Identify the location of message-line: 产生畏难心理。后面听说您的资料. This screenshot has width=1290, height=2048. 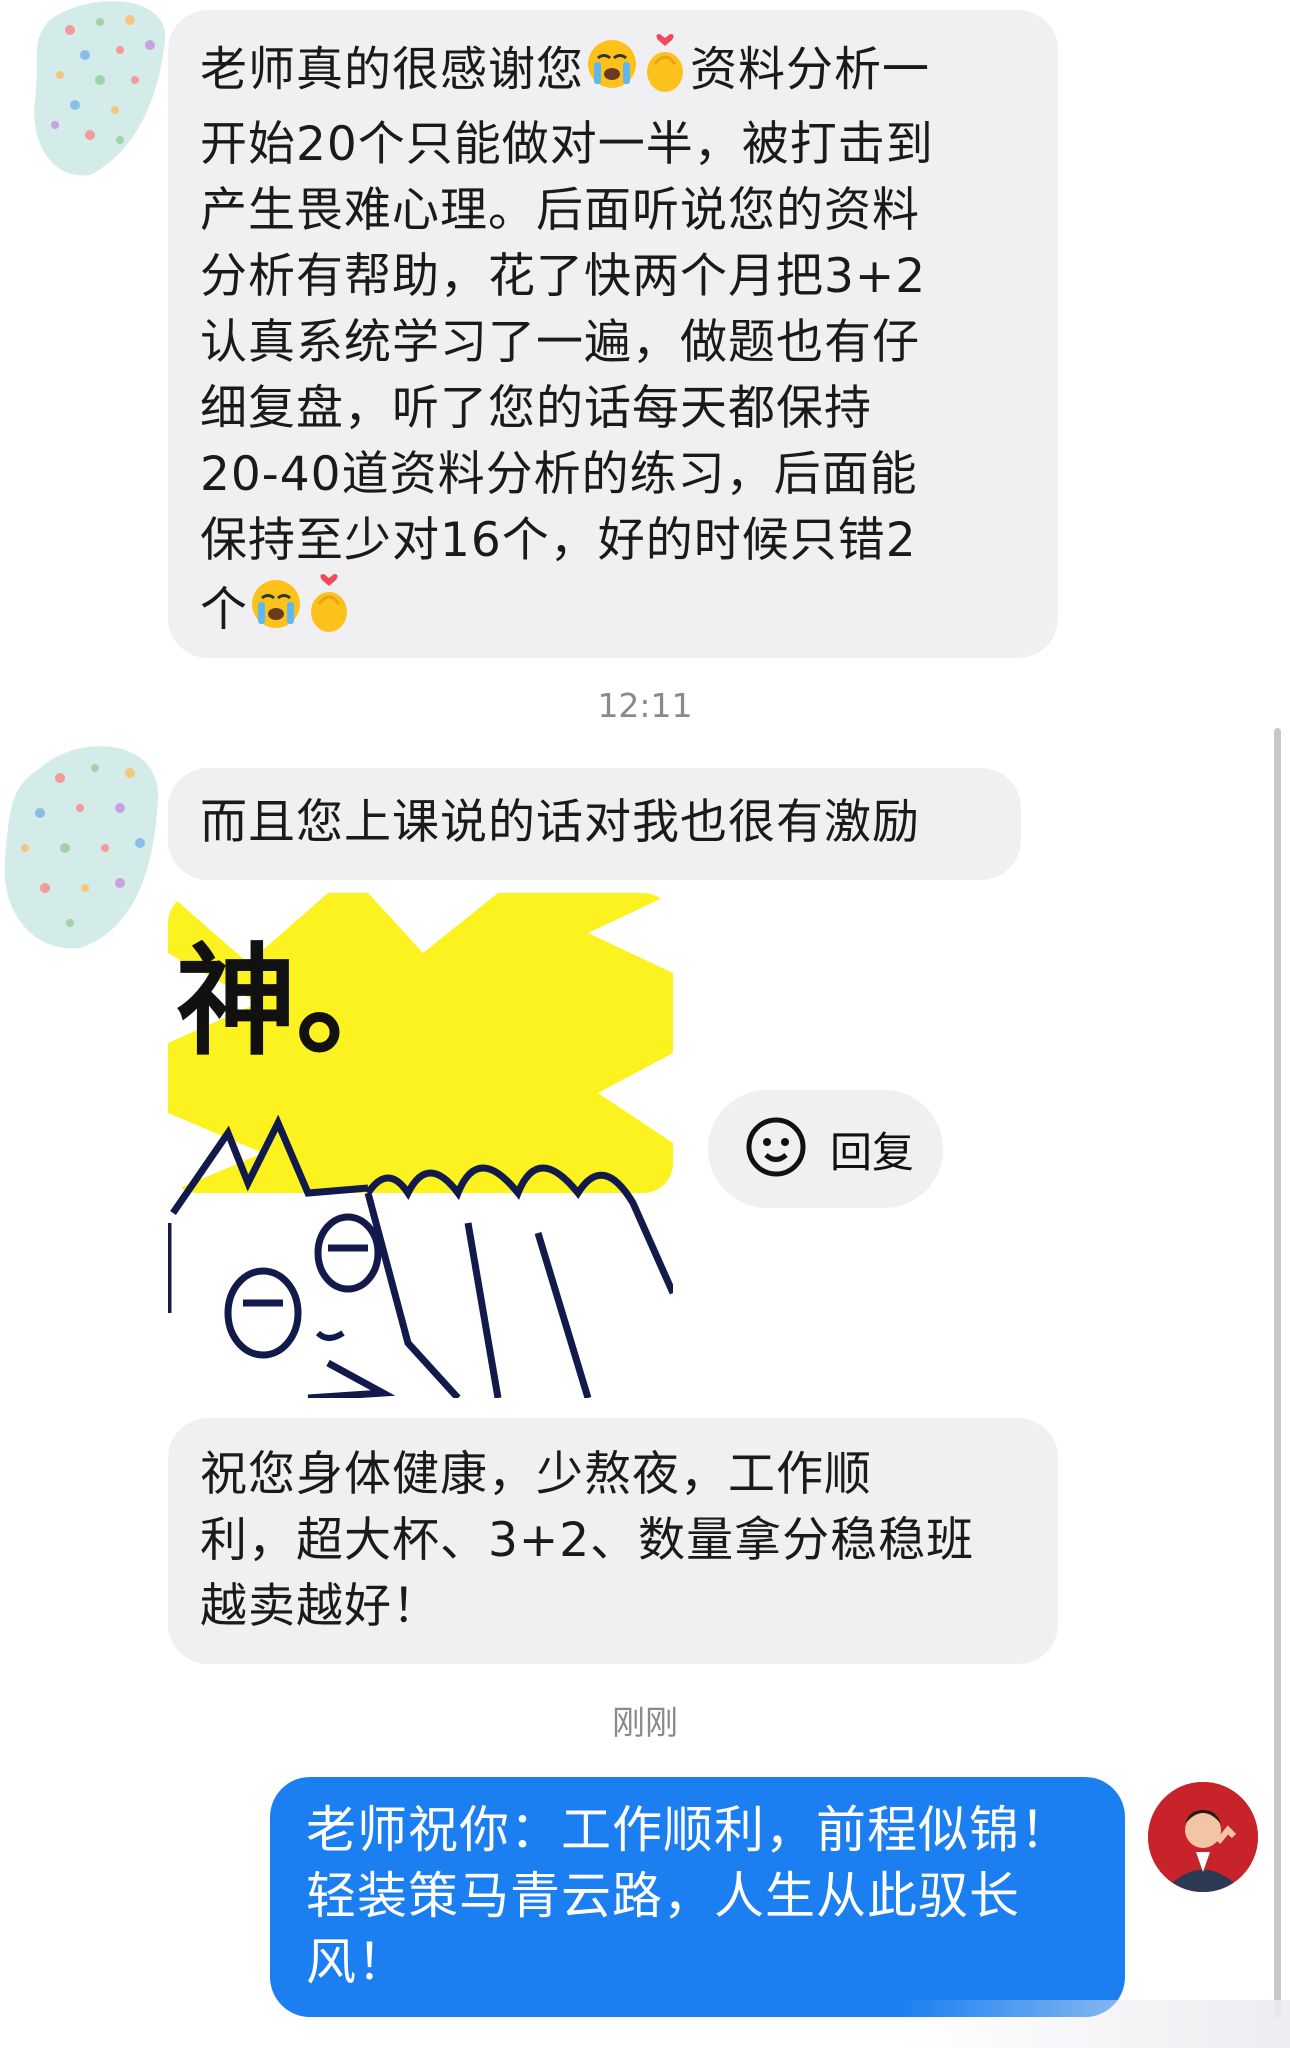
(560, 210).